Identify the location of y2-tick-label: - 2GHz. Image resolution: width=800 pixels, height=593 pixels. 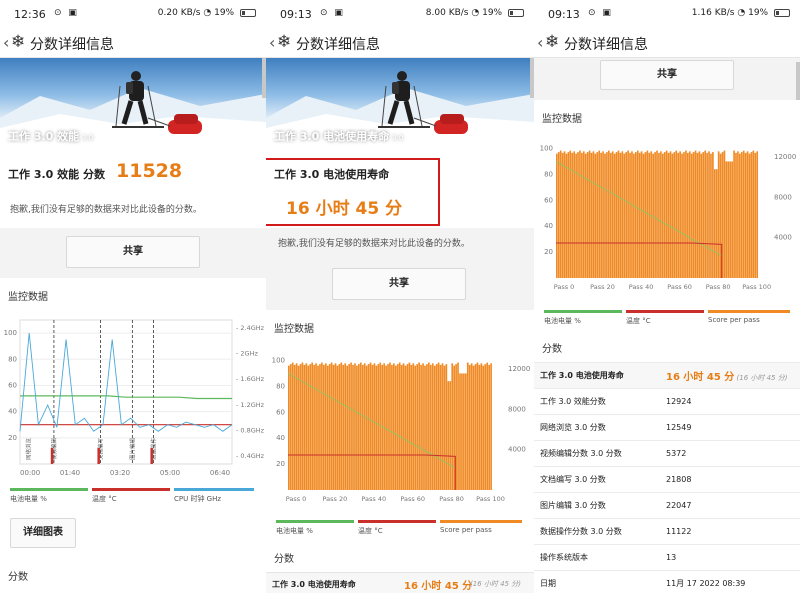
(247, 354).